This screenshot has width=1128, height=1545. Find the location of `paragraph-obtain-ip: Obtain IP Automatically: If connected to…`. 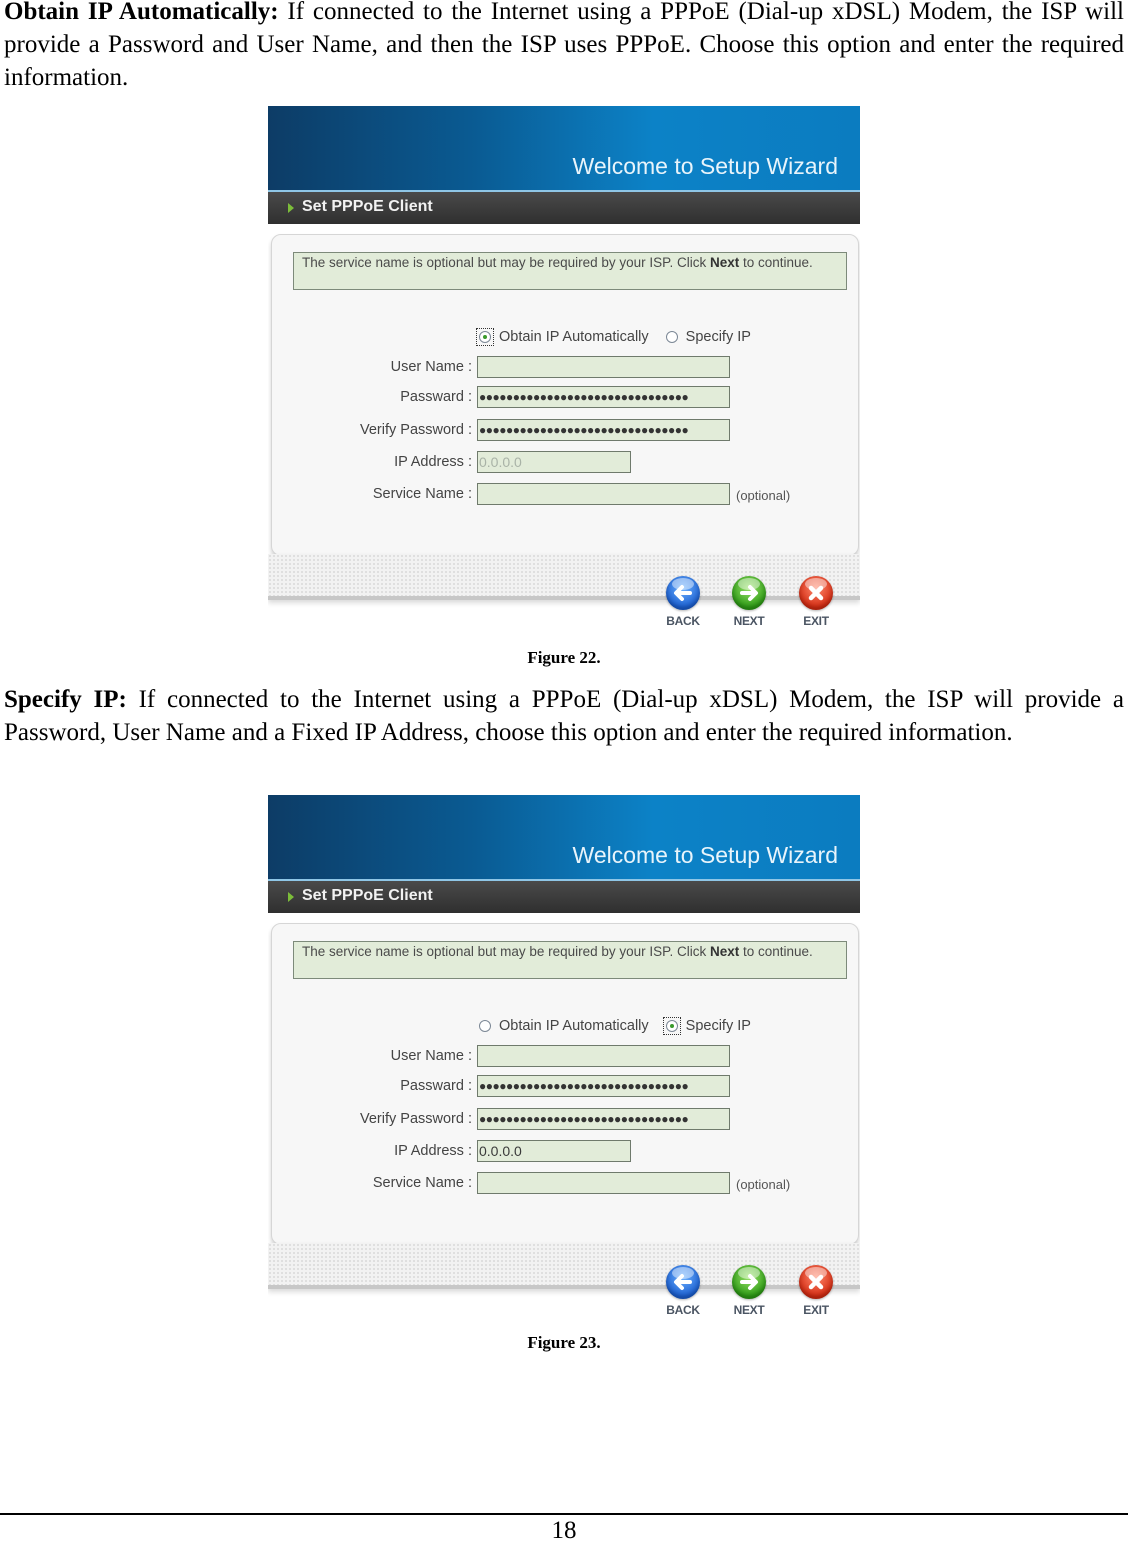

paragraph-obtain-ip: Obtain IP Automatically: If connected to… is located at coordinates (564, 47).